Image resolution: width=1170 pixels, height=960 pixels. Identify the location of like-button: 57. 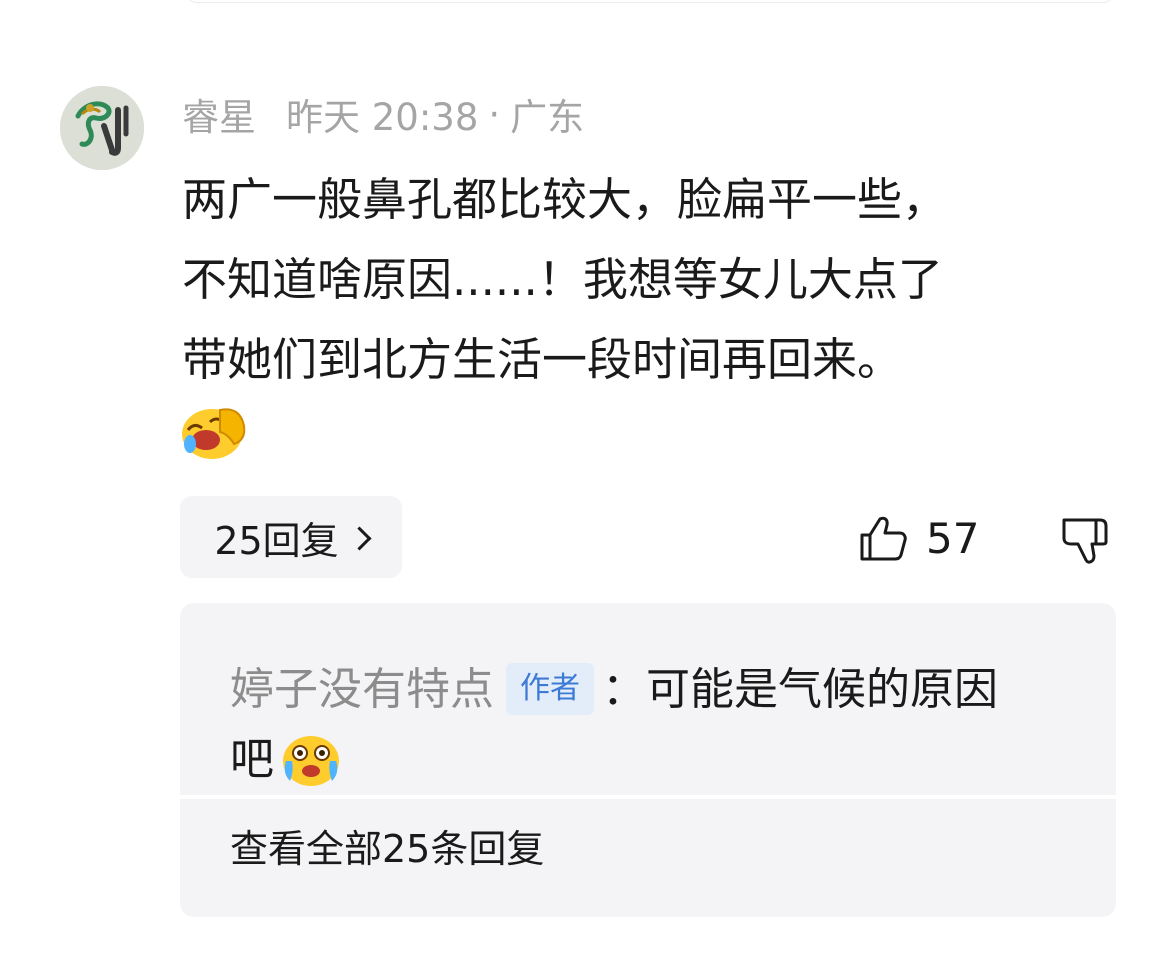
(918, 538).